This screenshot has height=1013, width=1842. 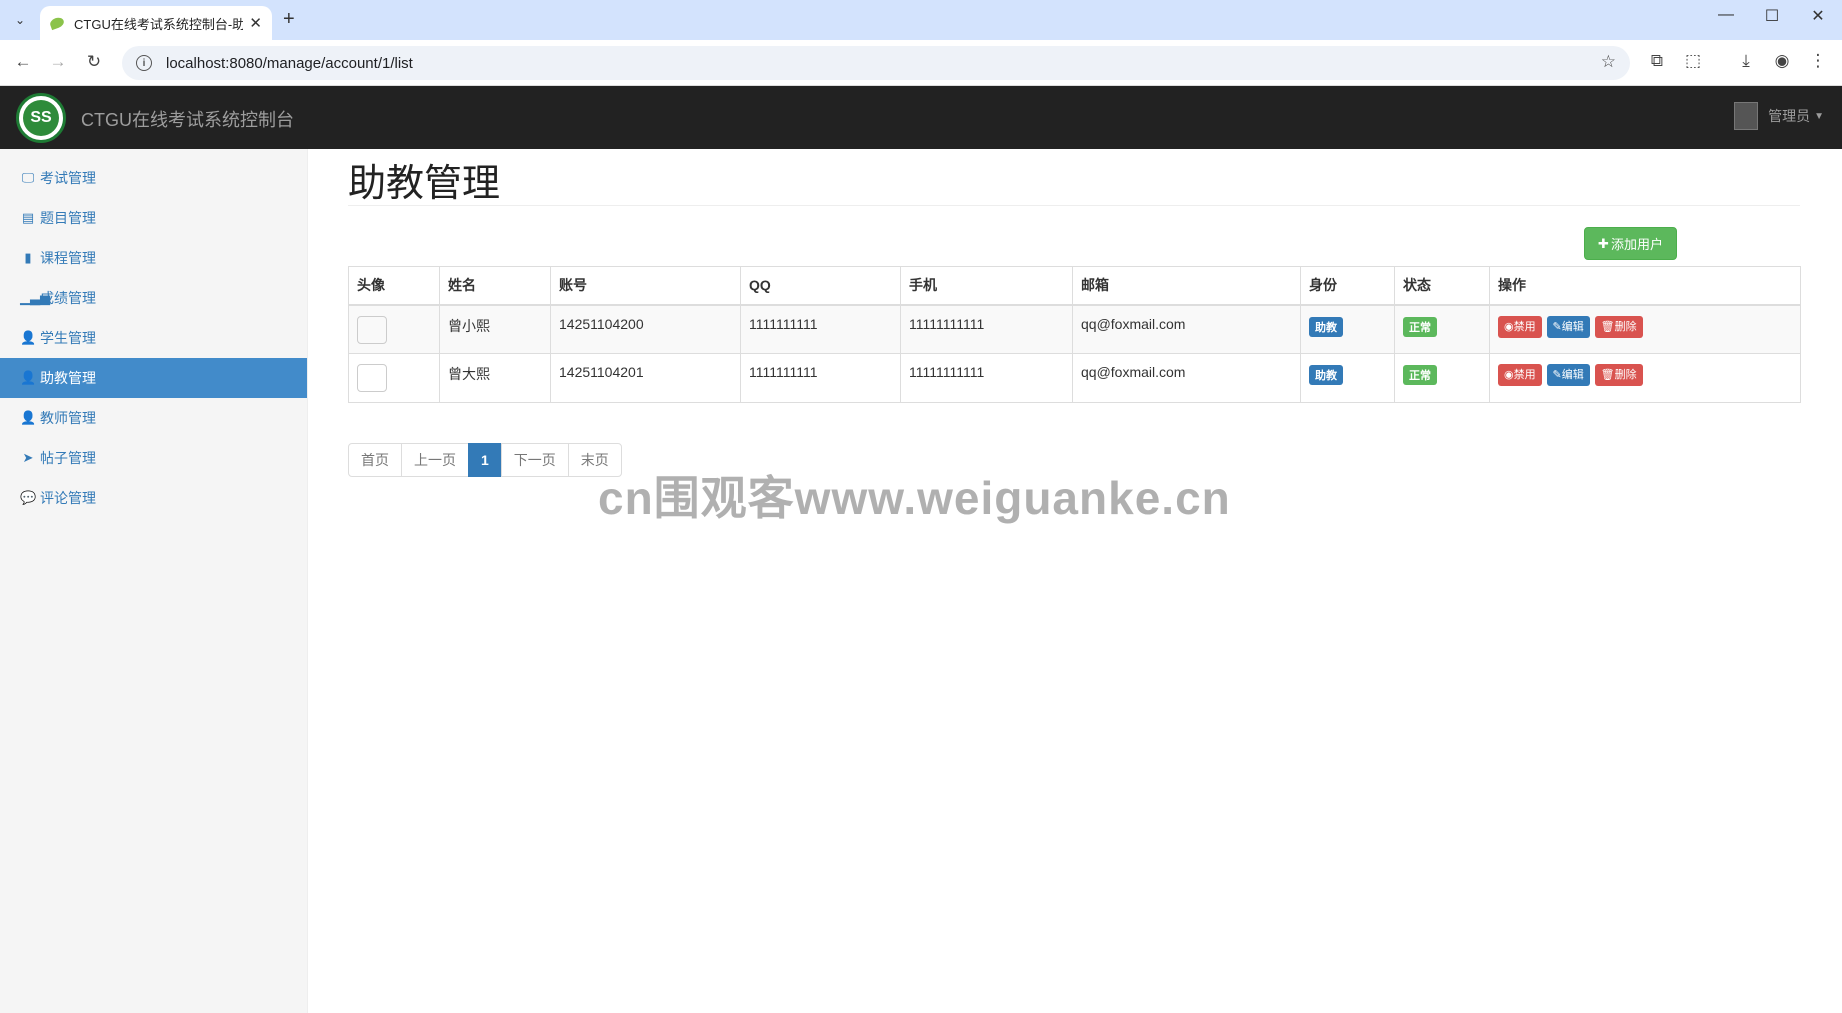 I want to click on add-user-label: 添加用户, so click(x=1636, y=244).